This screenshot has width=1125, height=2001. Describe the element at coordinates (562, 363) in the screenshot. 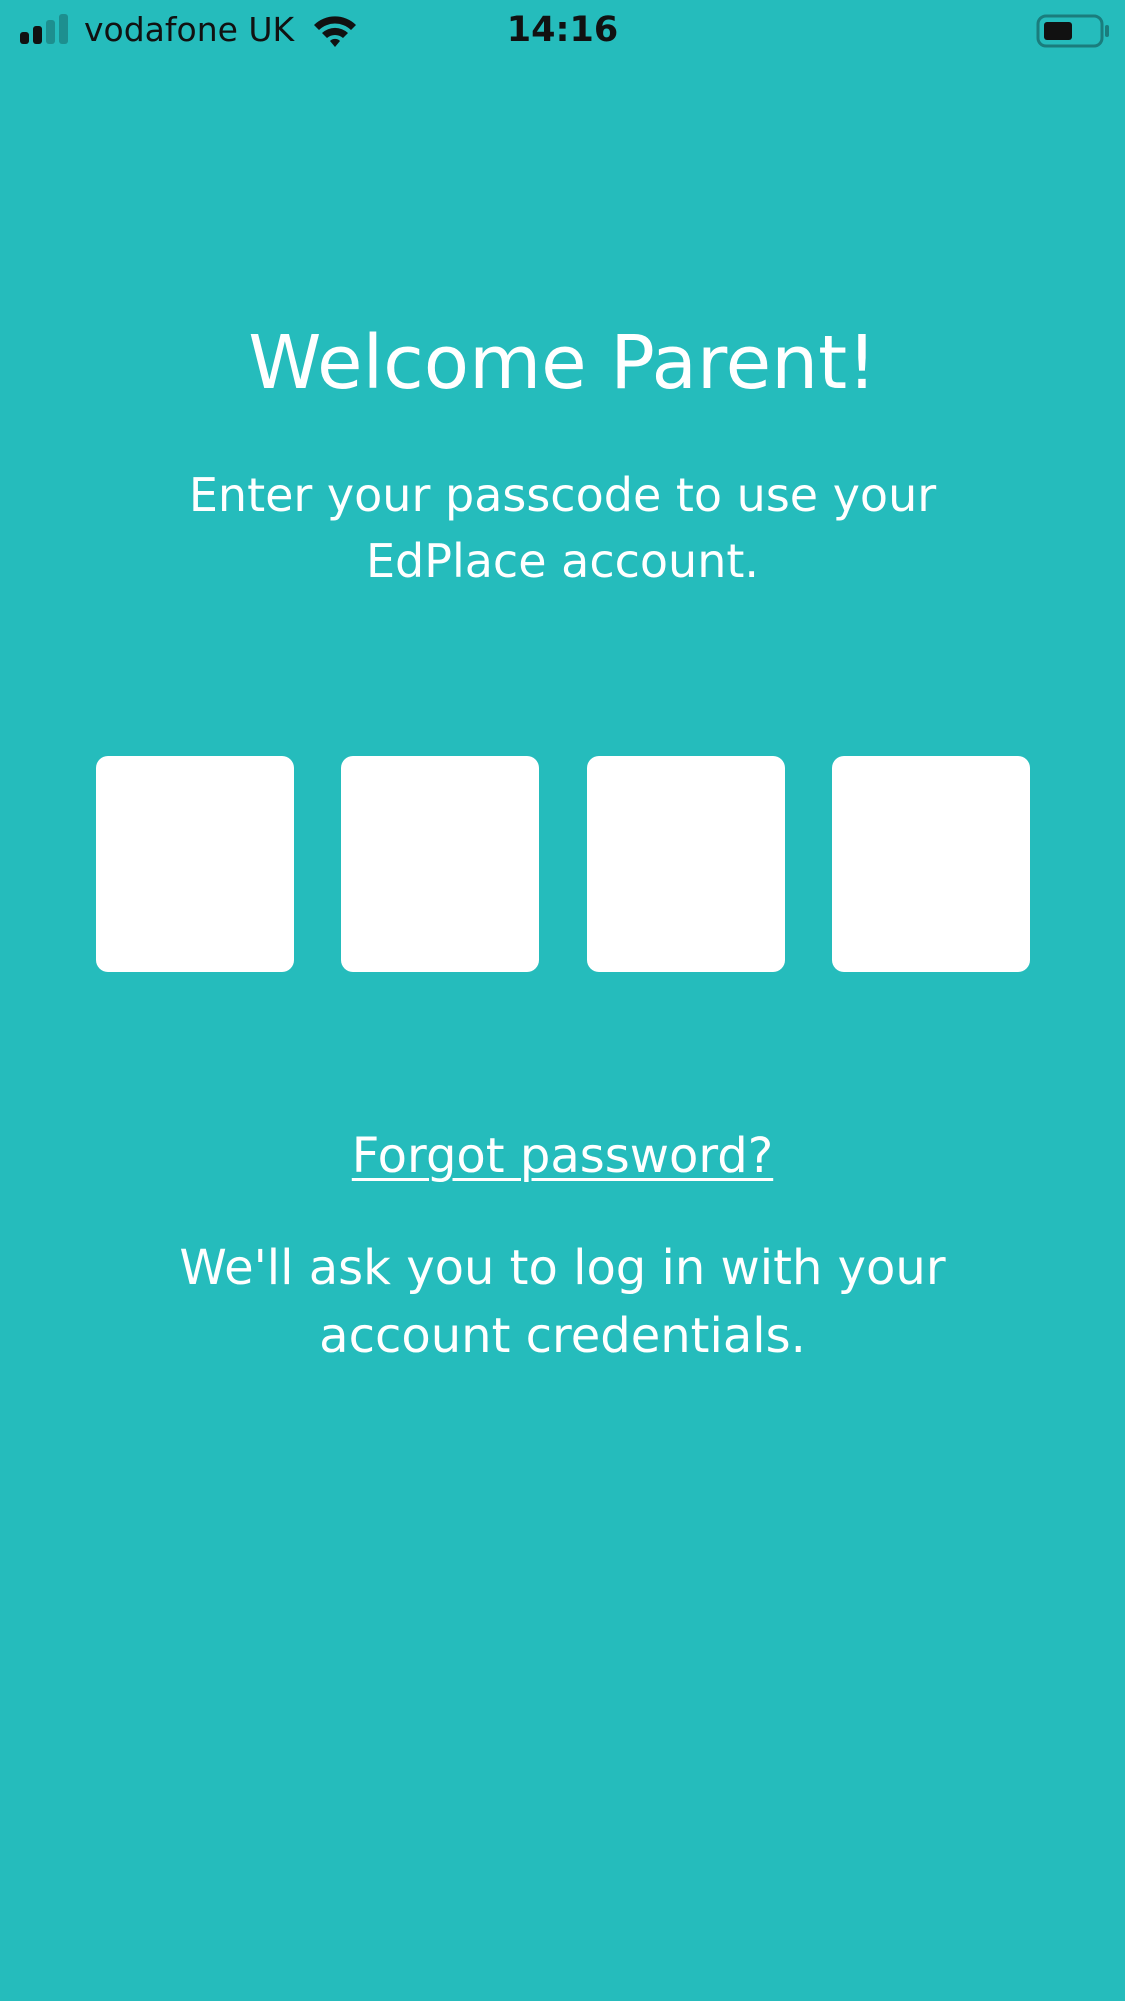

I see `page-title: Welcome Parent!` at that location.